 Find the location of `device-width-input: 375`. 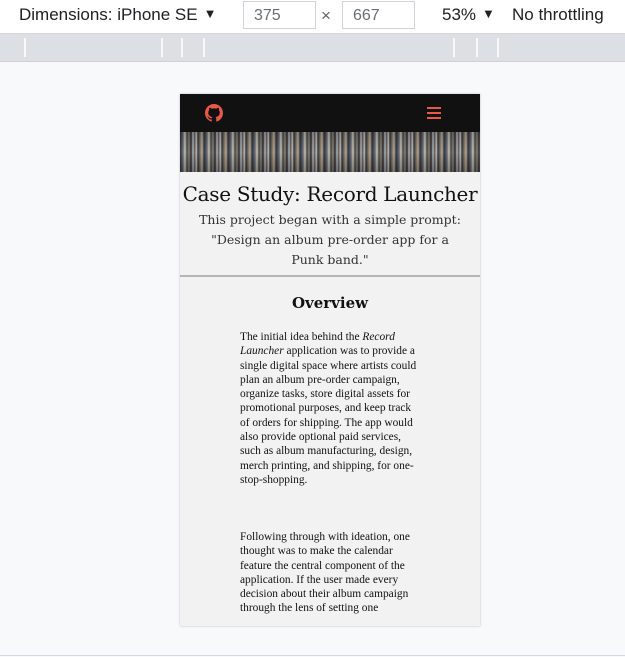

device-width-input: 375 is located at coordinates (279, 15).